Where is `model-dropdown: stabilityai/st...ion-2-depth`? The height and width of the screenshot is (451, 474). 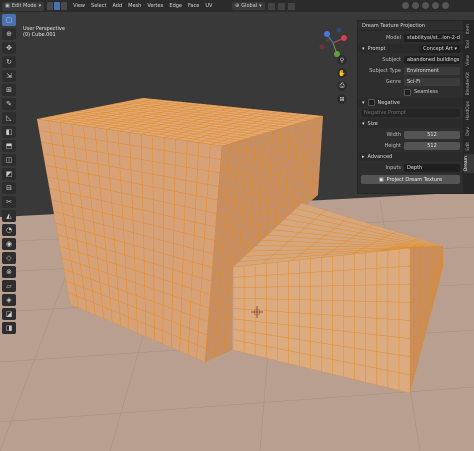 model-dropdown: stabilityai/st...ion-2-depth is located at coordinates (432, 37).